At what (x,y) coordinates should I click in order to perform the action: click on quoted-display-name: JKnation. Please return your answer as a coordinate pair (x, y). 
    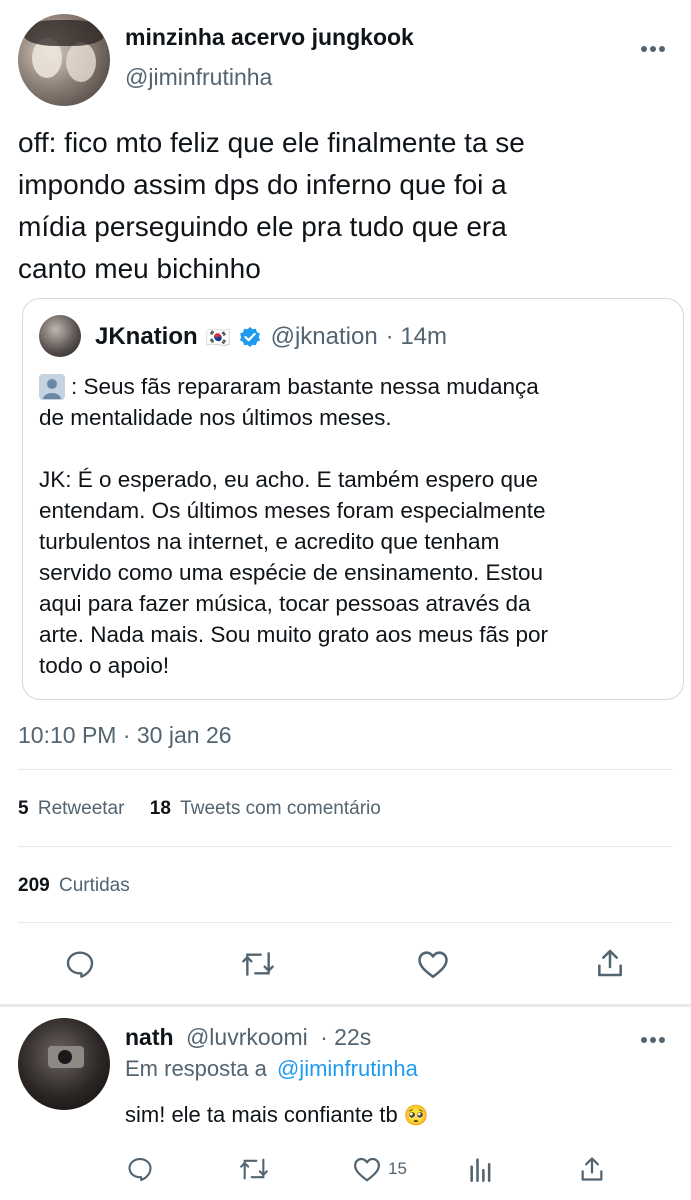
    Looking at the image, I should click on (146, 337).